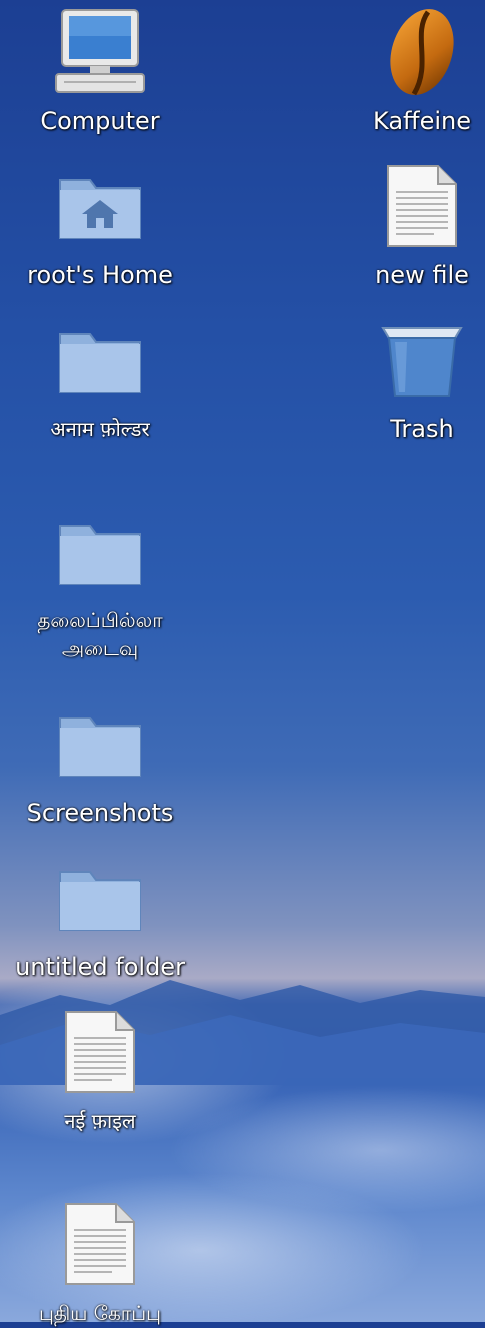  What do you see at coordinates (100, 967) in the screenshot?
I see `icon-label: untitled folder` at bounding box center [100, 967].